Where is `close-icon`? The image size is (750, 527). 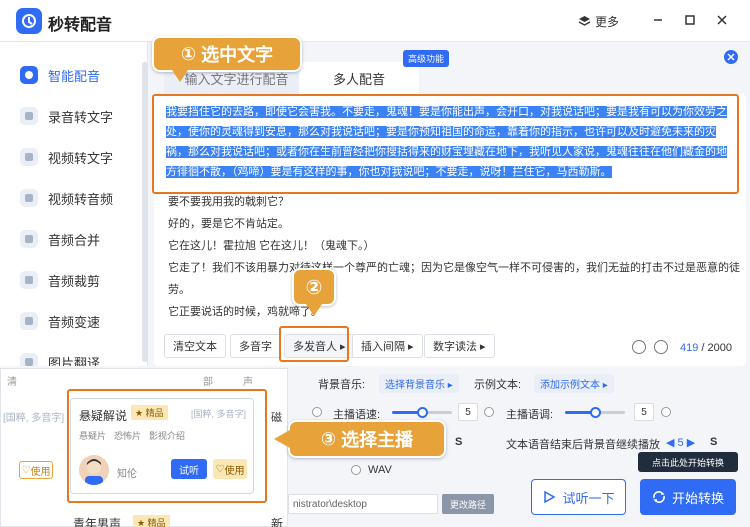 close-icon is located at coordinates (722, 20).